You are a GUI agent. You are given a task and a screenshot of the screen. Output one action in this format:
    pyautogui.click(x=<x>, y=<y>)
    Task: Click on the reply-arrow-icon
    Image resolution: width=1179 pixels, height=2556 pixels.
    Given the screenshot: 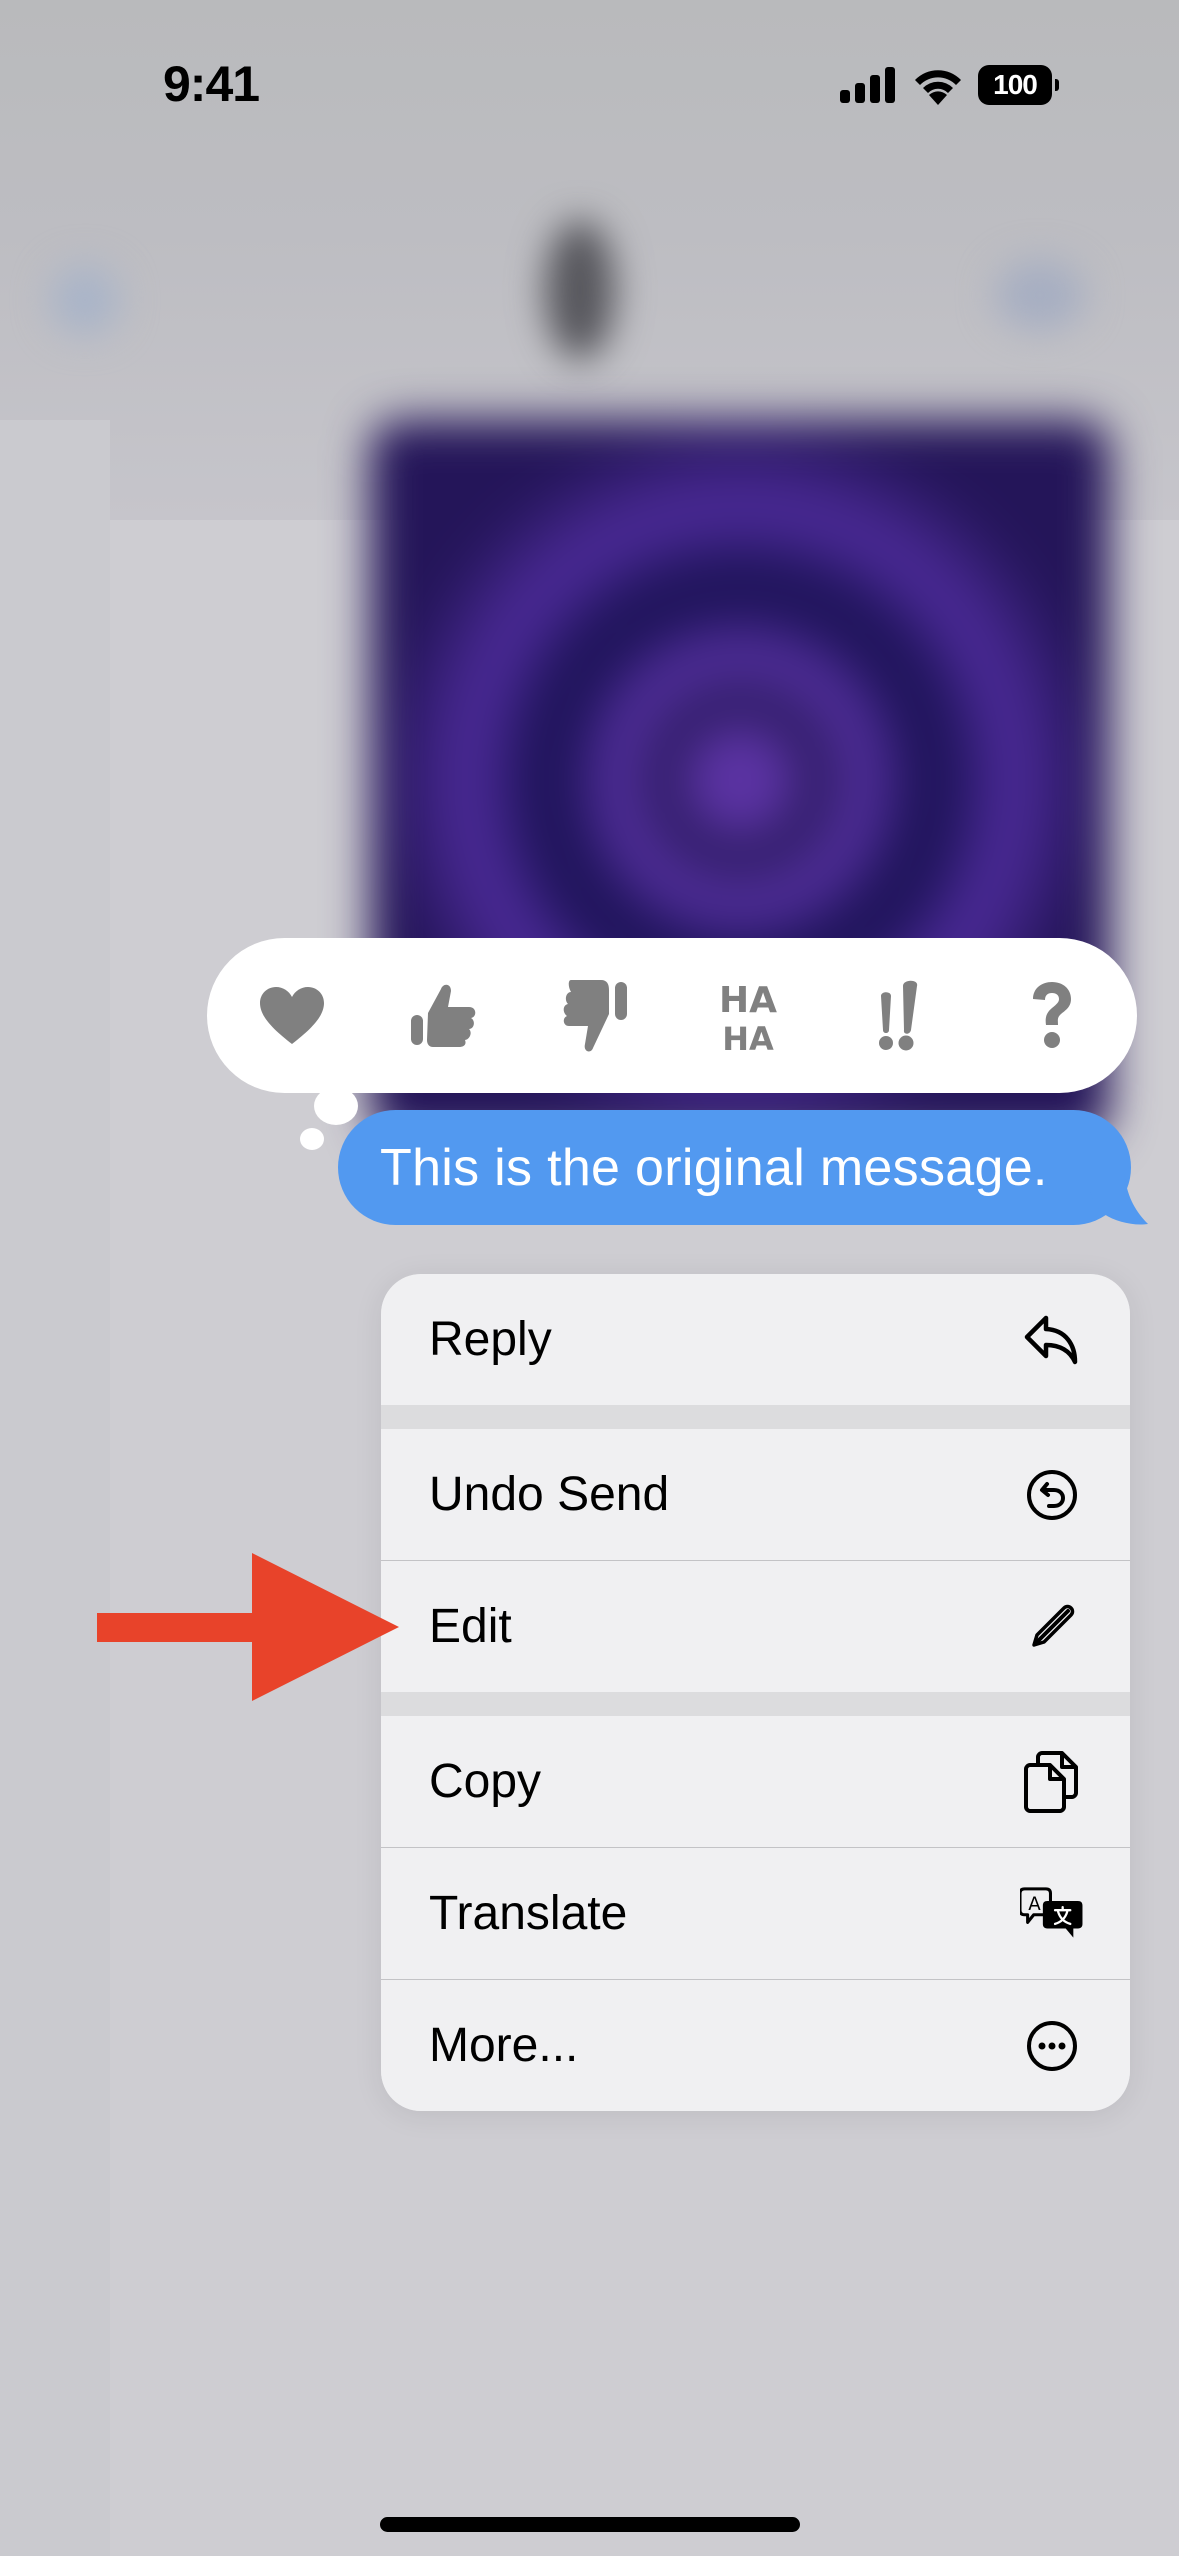 What is the action you would take?
    pyautogui.click(x=1052, y=1340)
    